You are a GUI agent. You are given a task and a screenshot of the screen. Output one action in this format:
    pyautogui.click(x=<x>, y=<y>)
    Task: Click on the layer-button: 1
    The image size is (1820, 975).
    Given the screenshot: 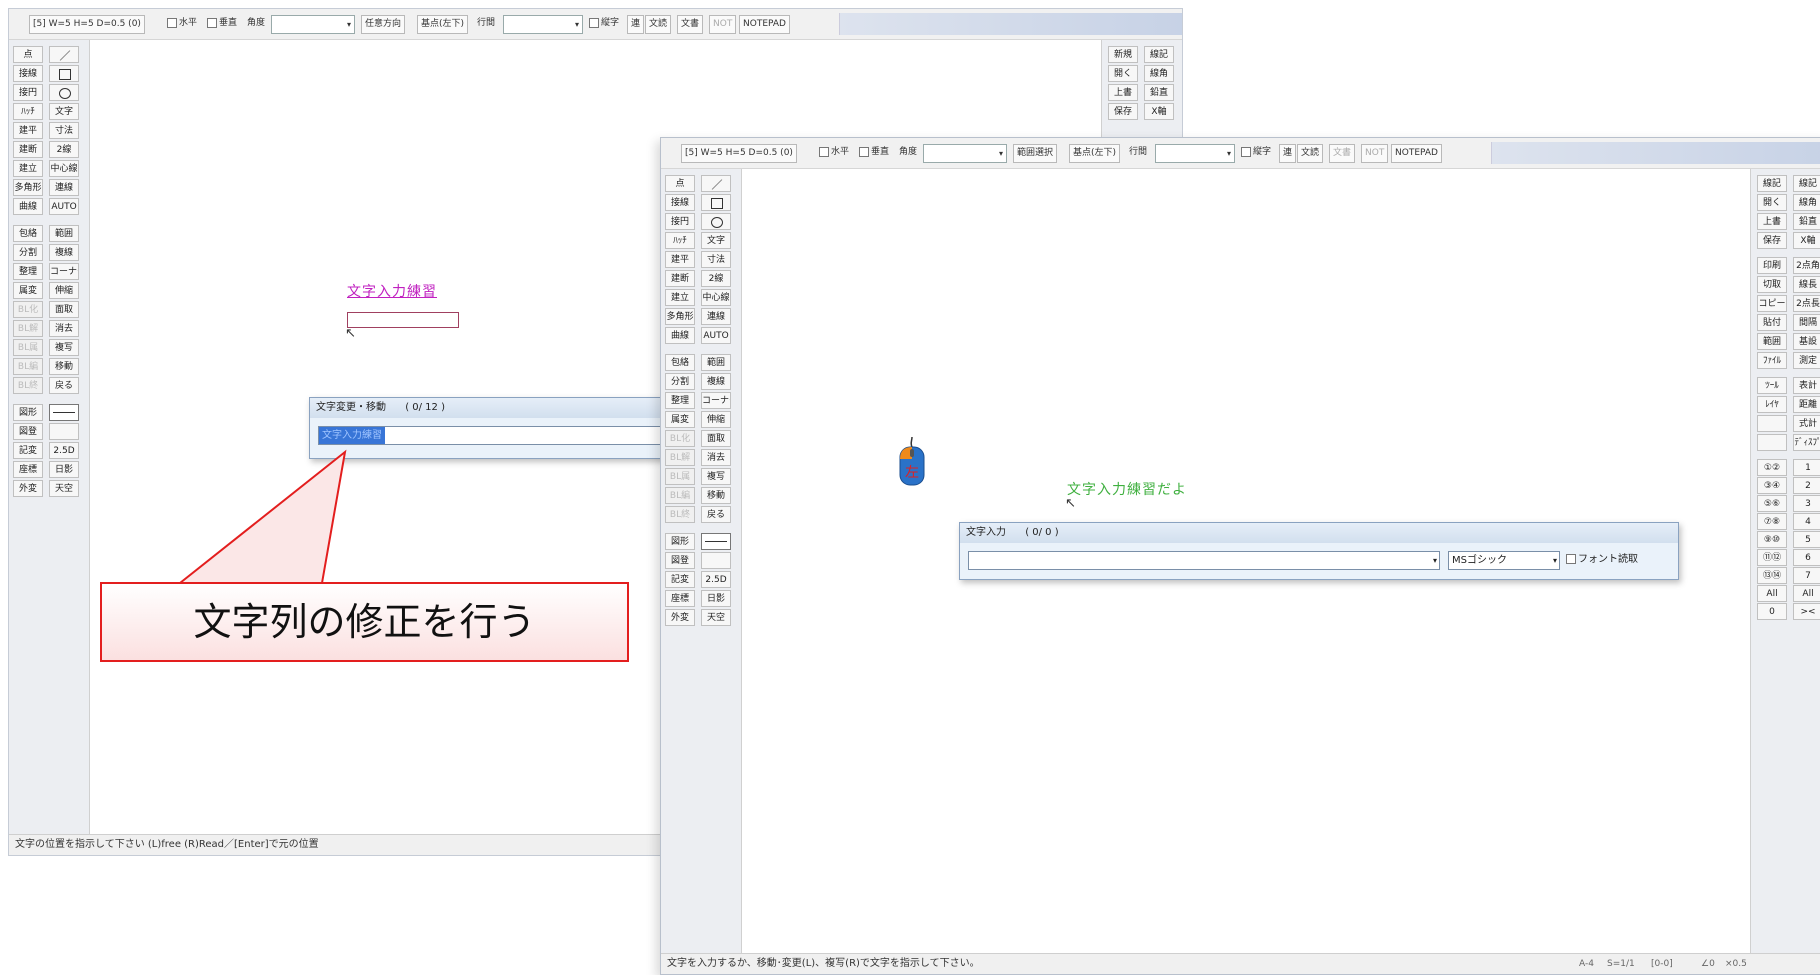 What is the action you would take?
    pyautogui.click(x=1806, y=467)
    